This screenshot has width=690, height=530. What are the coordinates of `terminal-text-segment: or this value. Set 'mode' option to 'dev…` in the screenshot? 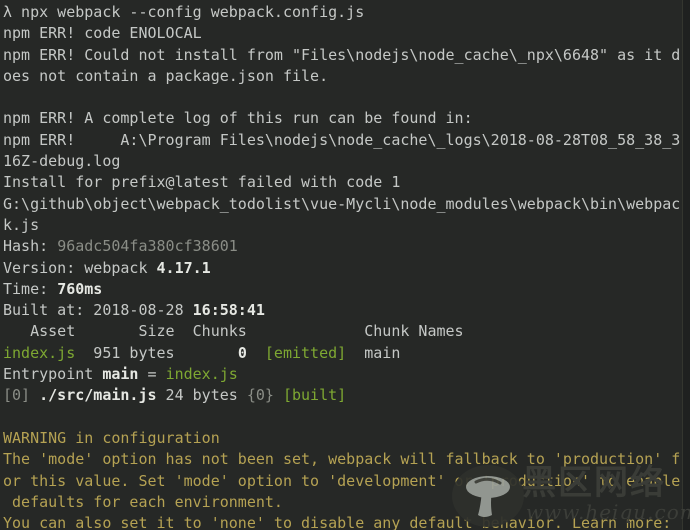 It's located at (342, 480).